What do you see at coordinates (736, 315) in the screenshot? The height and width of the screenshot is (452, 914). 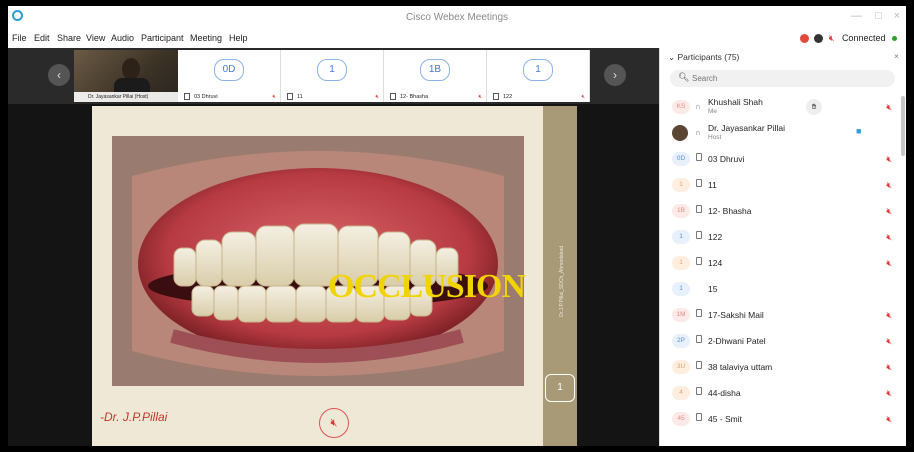 I see `participant-name: 17-Sakshi Mail` at bounding box center [736, 315].